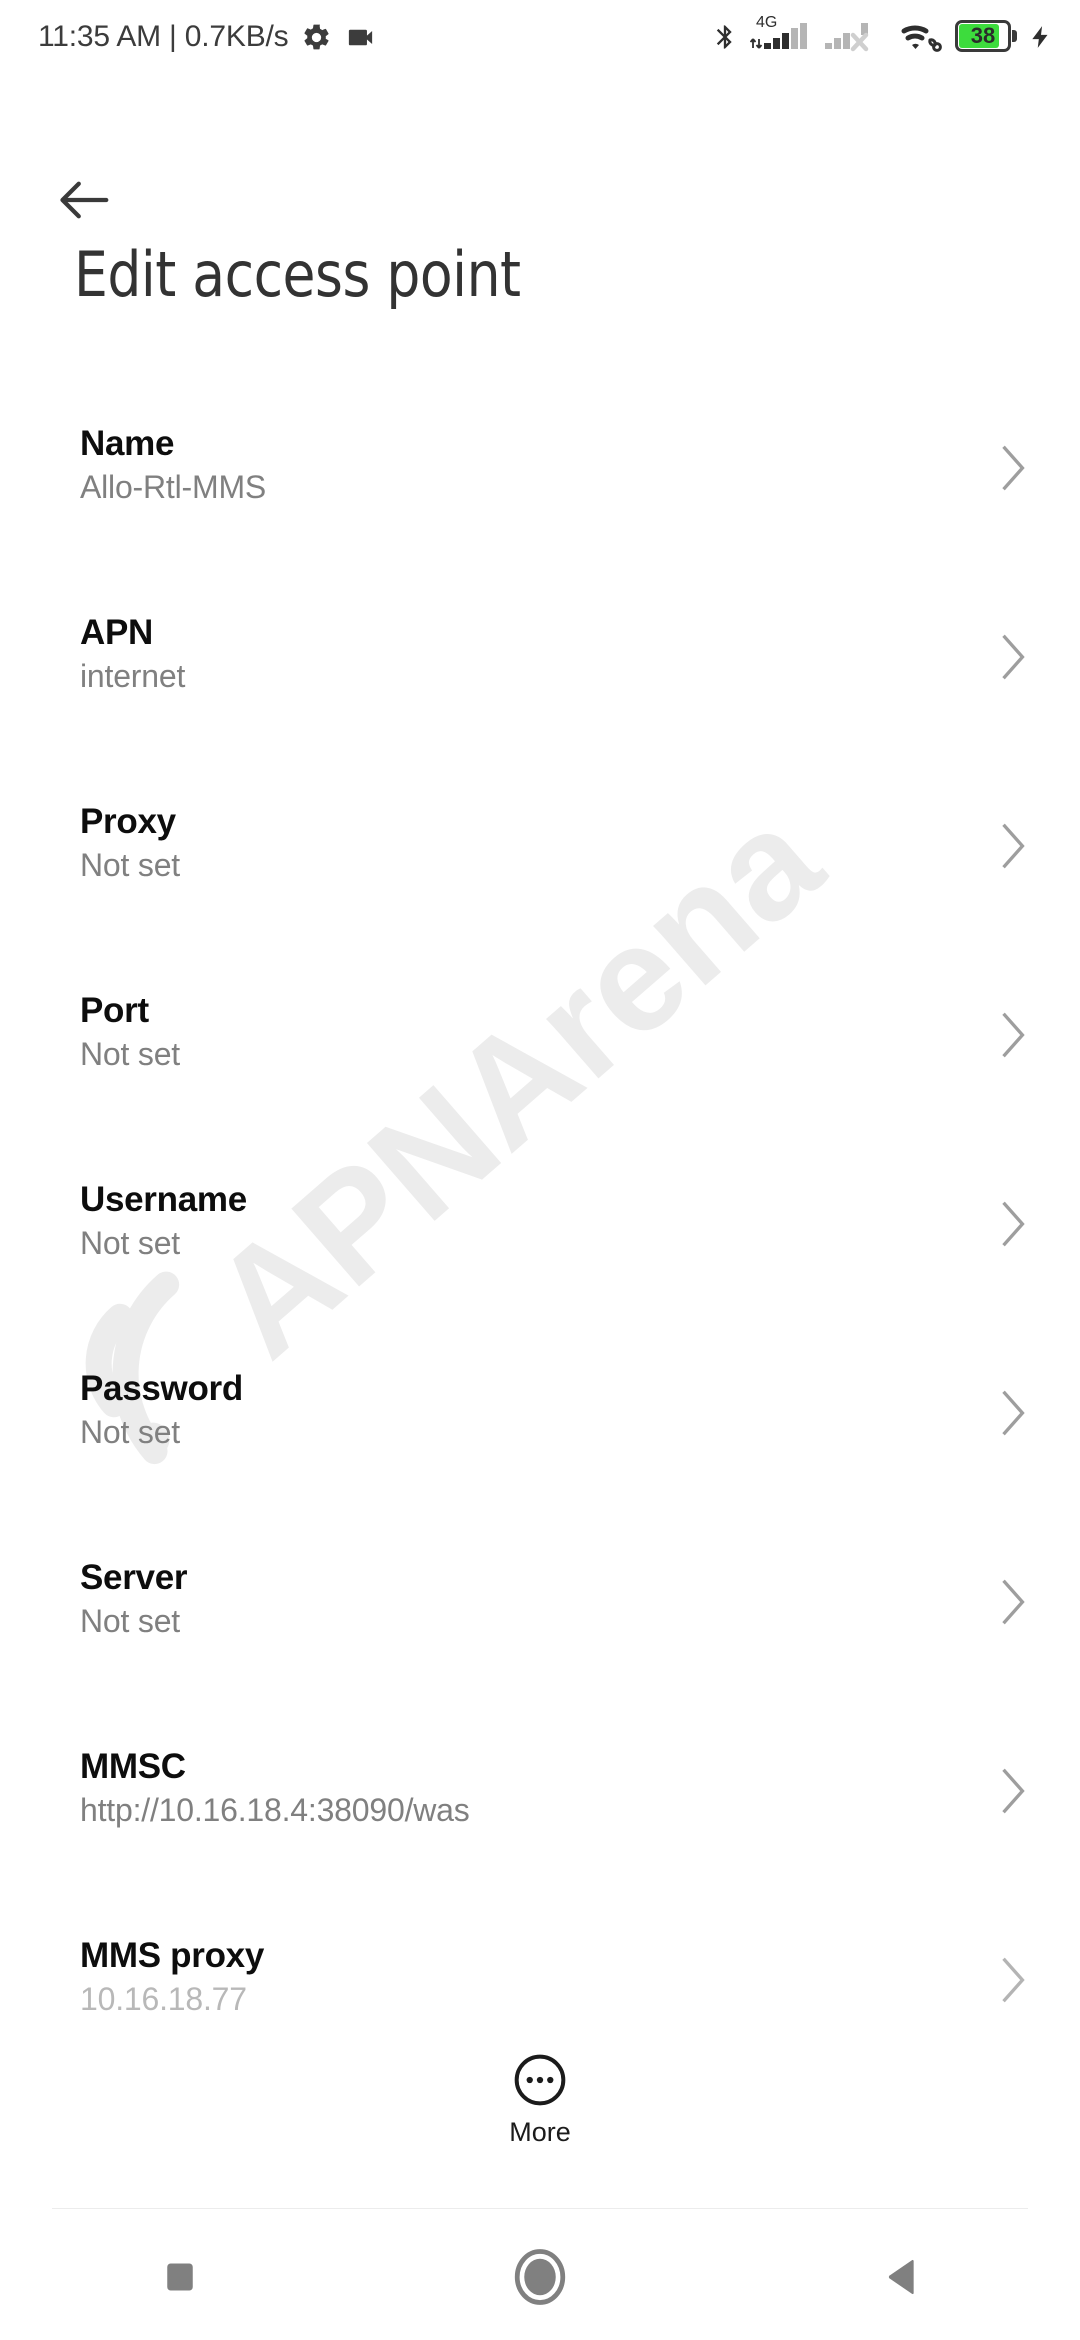 Image resolution: width=1080 pixels, height=2340 pixels. Describe the element at coordinates (297, 274) in the screenshot. I see `page-title: Edit access point` at that location.